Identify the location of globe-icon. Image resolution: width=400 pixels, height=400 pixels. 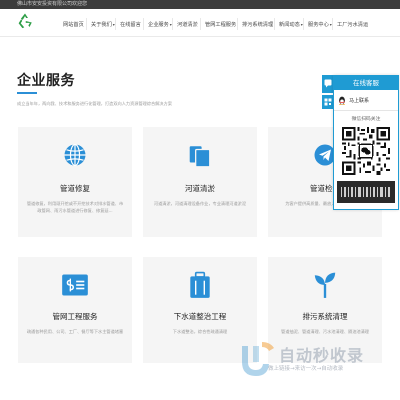
(75, 155).